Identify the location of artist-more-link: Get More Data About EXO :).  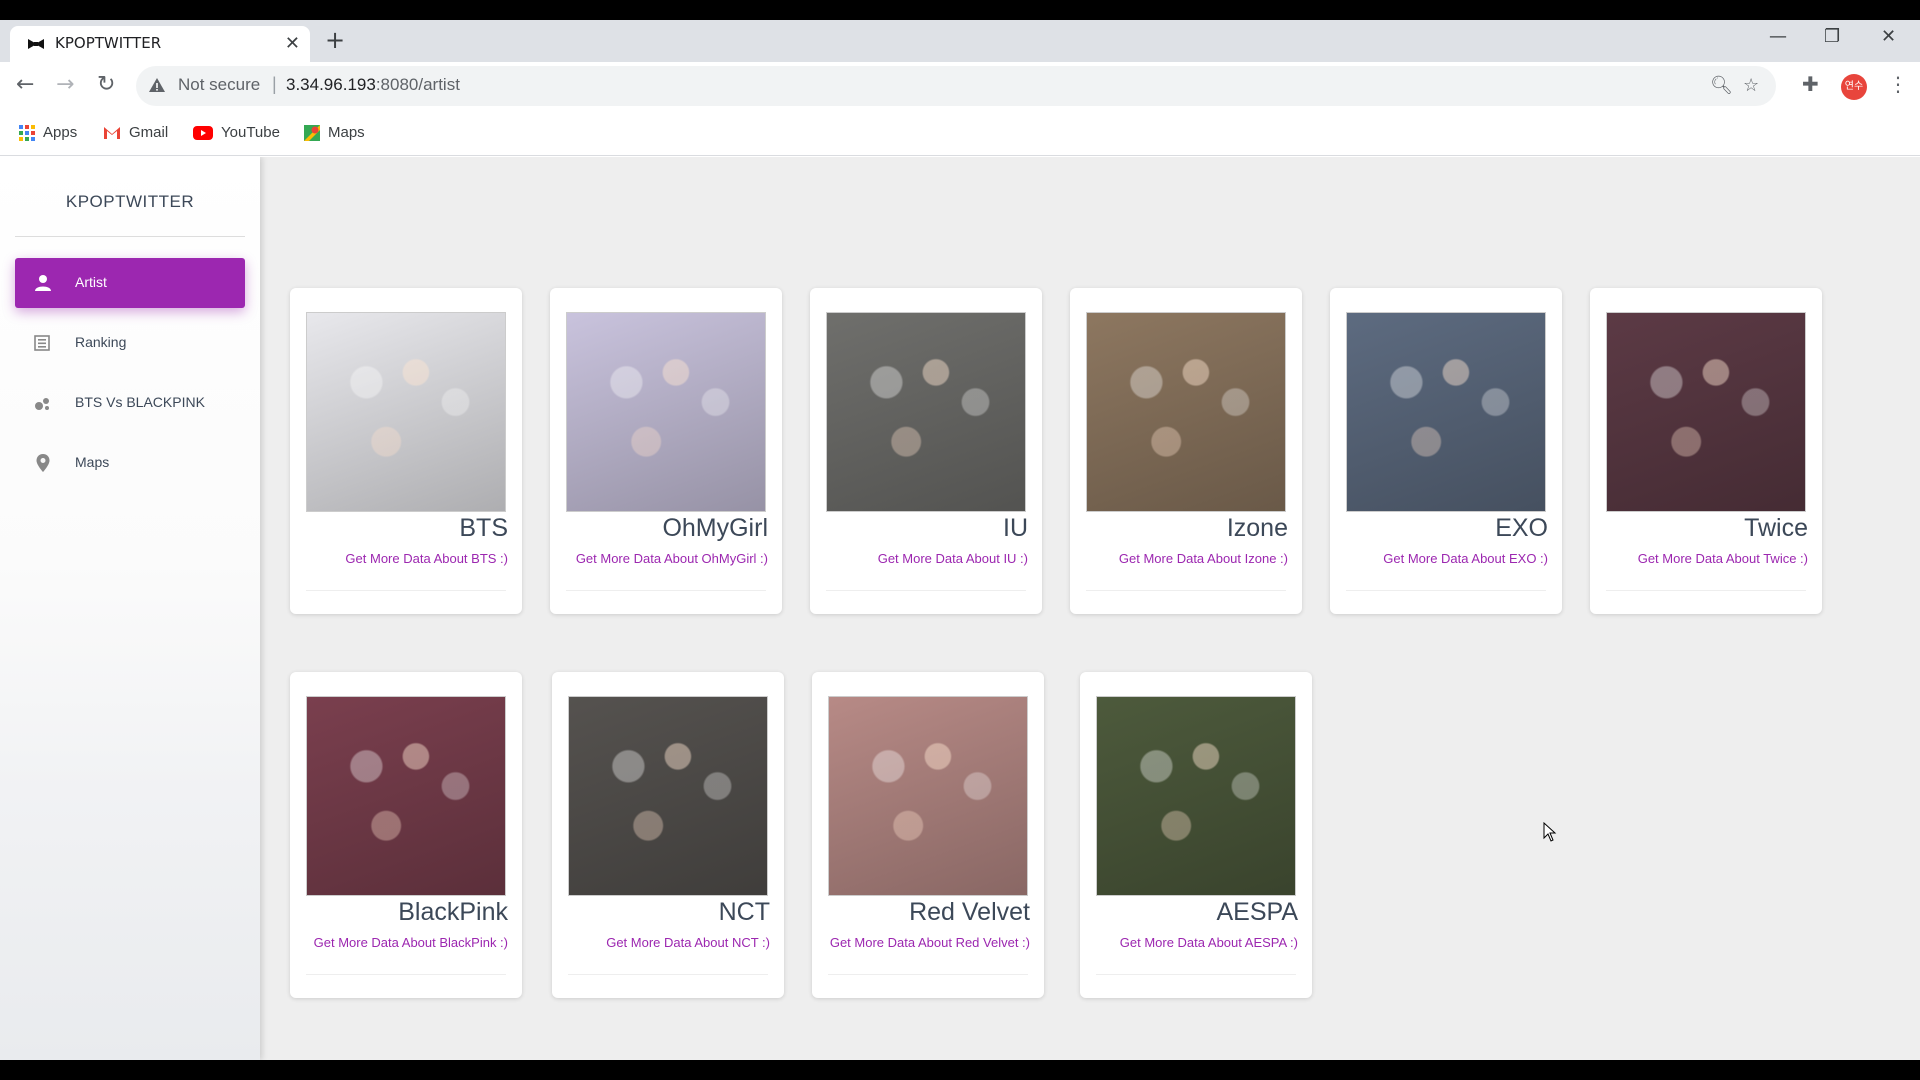
(1465, 558).